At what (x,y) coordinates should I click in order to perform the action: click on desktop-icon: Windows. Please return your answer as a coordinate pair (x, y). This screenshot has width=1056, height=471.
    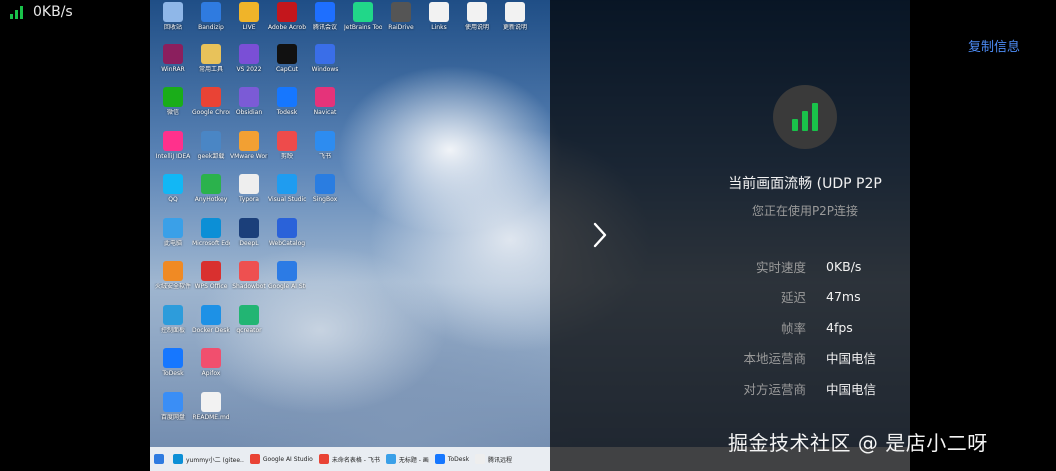
    Looking at the image, I should click on (325, 58).